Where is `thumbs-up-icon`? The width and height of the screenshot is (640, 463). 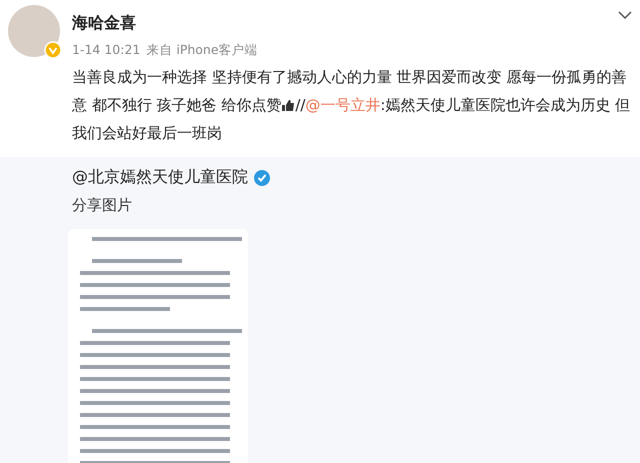
thumbs-up-icon is located at coordinates (288, 105).